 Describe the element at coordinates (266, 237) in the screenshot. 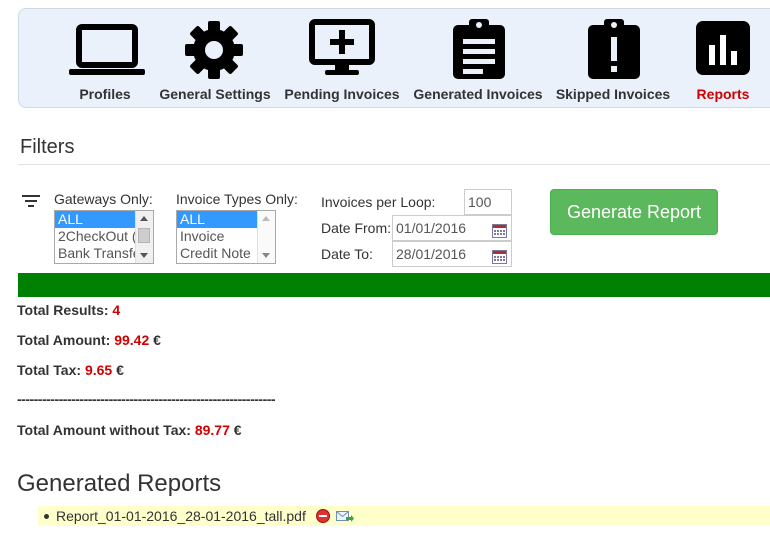

I see `invoice-types-scrollbar` at that location.